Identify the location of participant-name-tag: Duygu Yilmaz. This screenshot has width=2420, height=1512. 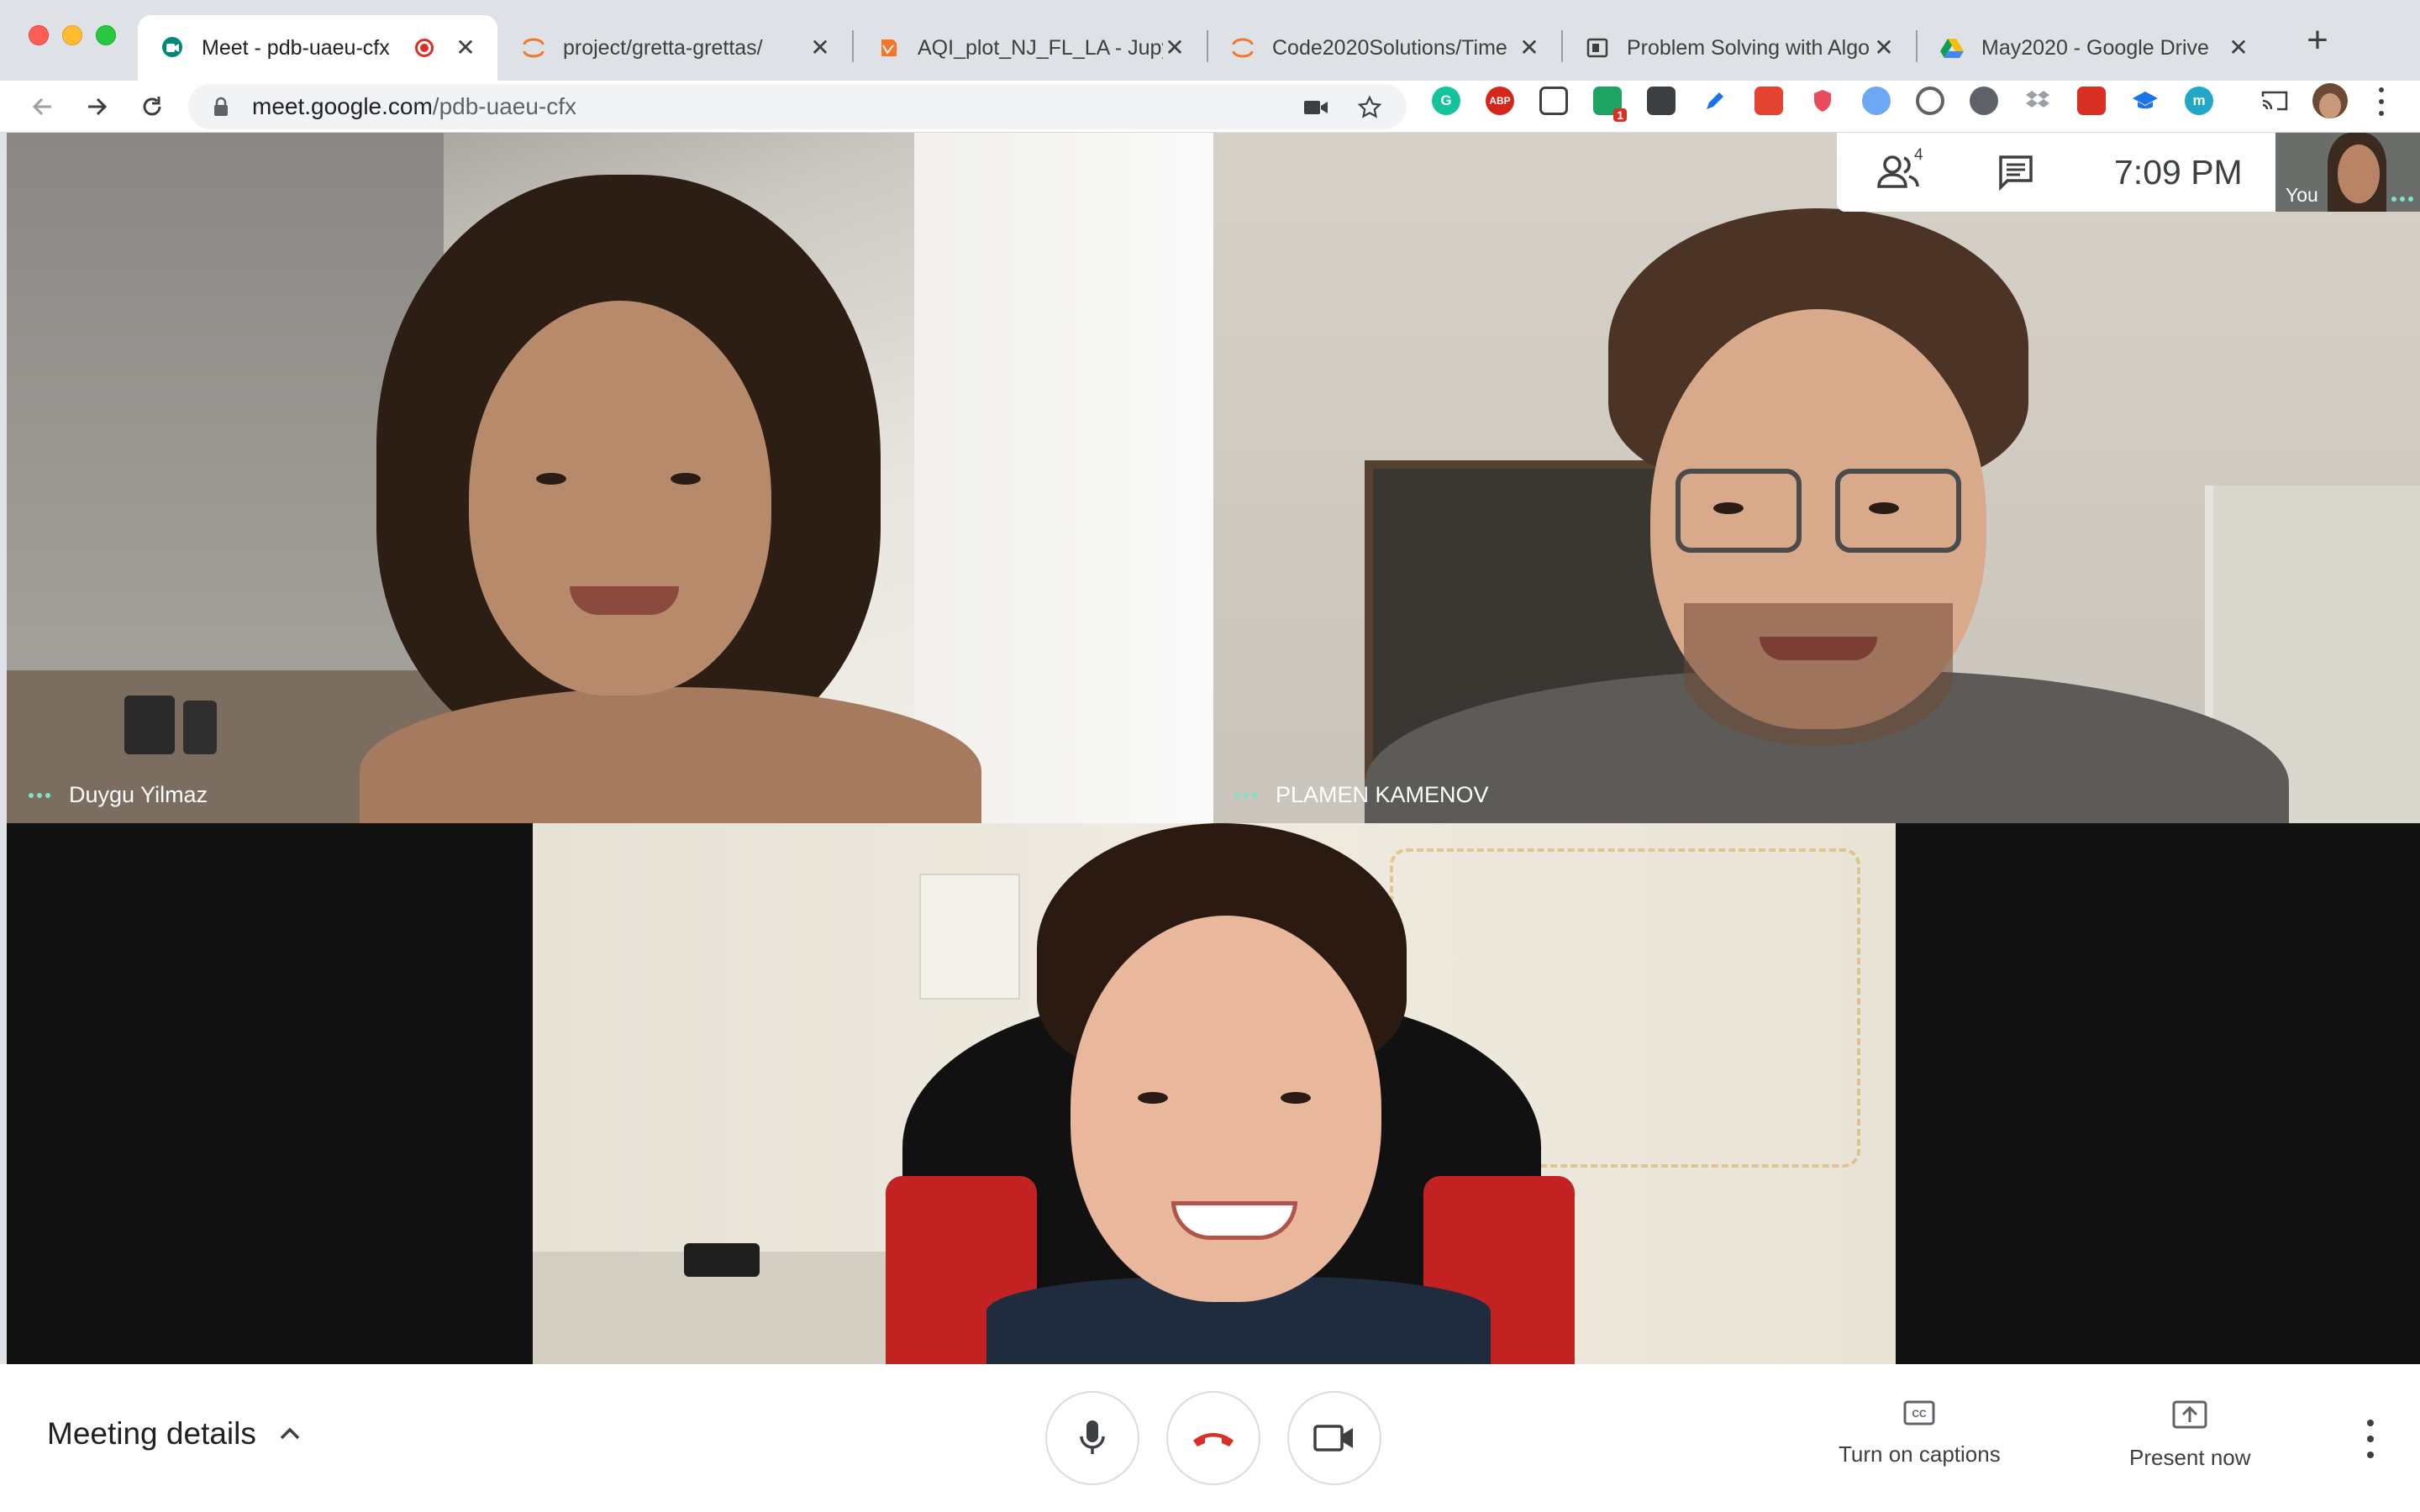
(118, 795).